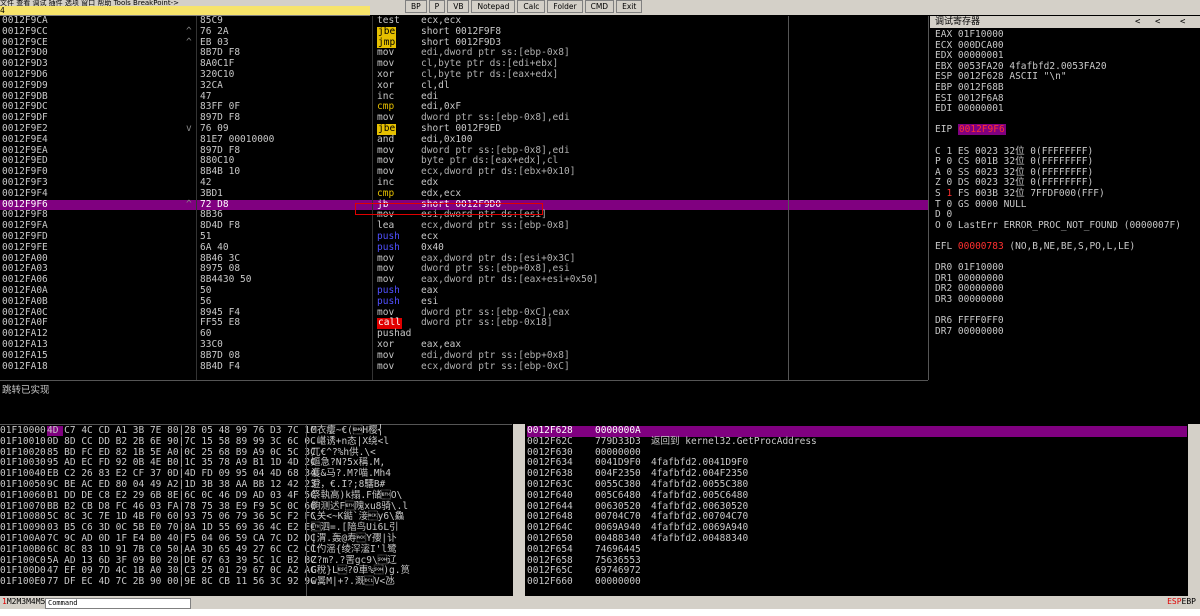  Describe the element at coordinates (214, 247) in the screenshot. I see `disasm-hex: 6A 40` at that location.